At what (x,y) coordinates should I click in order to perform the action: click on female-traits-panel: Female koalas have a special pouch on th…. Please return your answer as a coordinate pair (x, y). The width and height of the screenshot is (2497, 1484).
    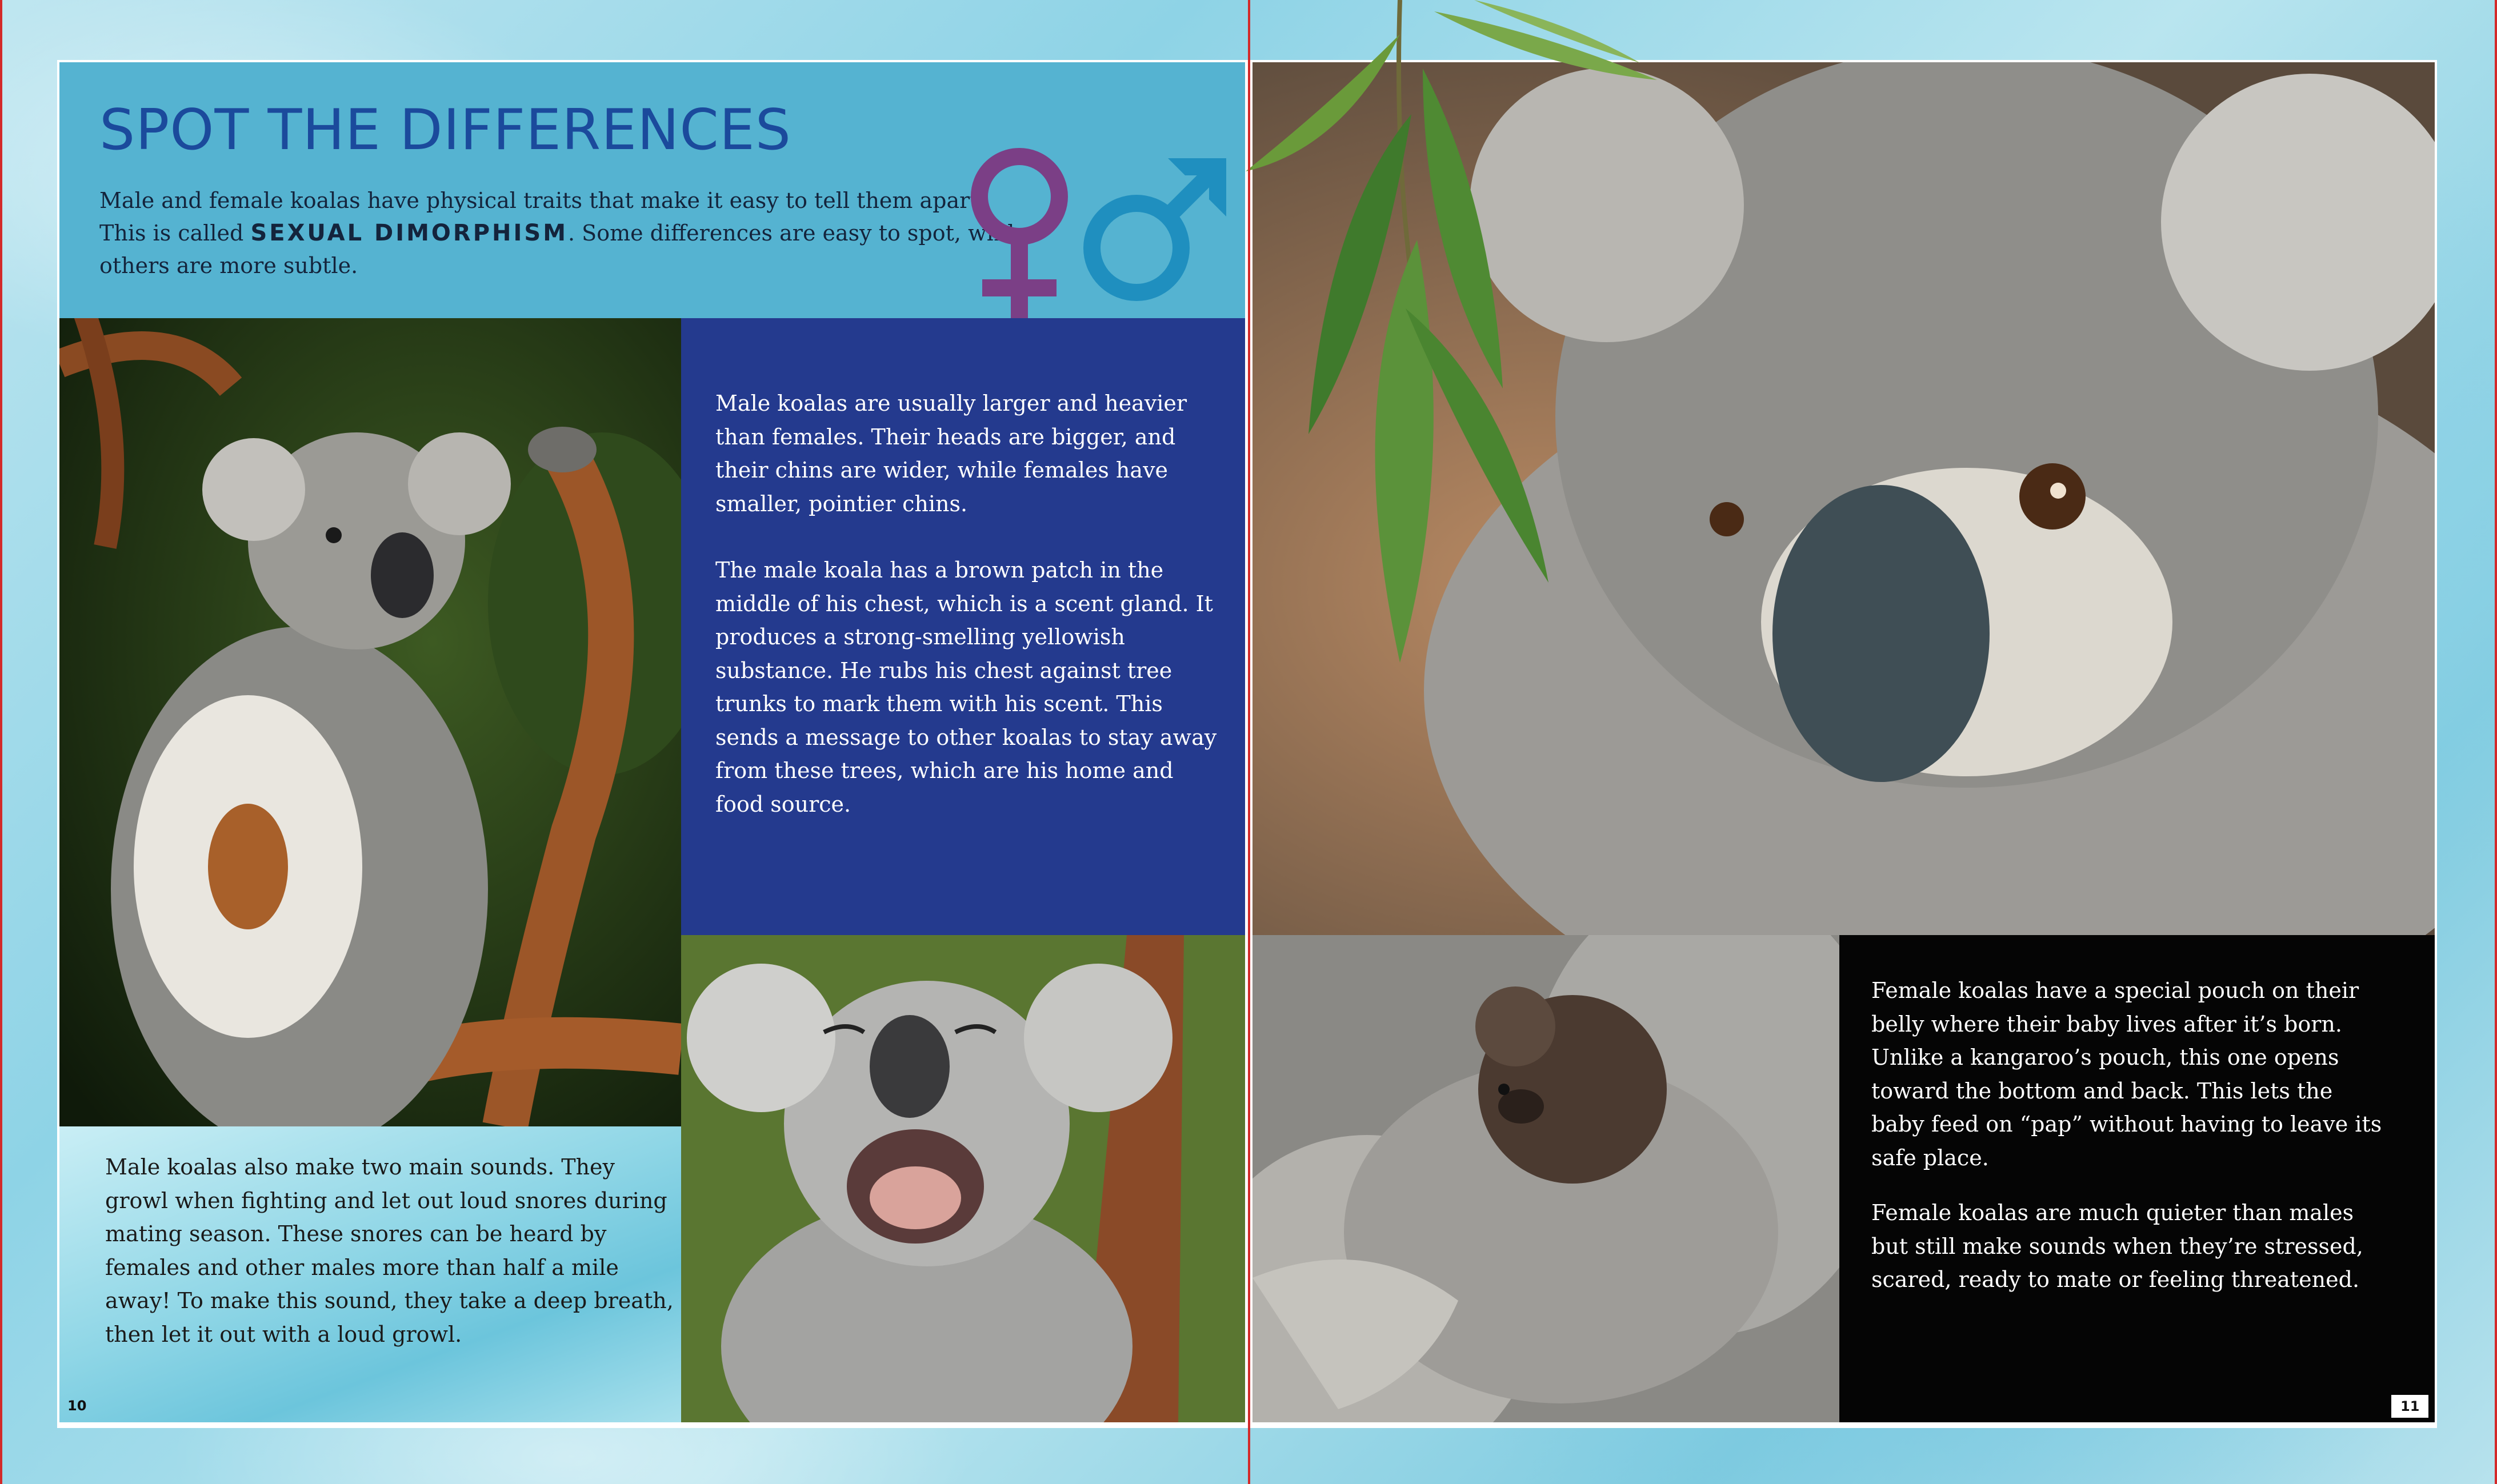
    Looking at the image, I should click on (2137, 1178).